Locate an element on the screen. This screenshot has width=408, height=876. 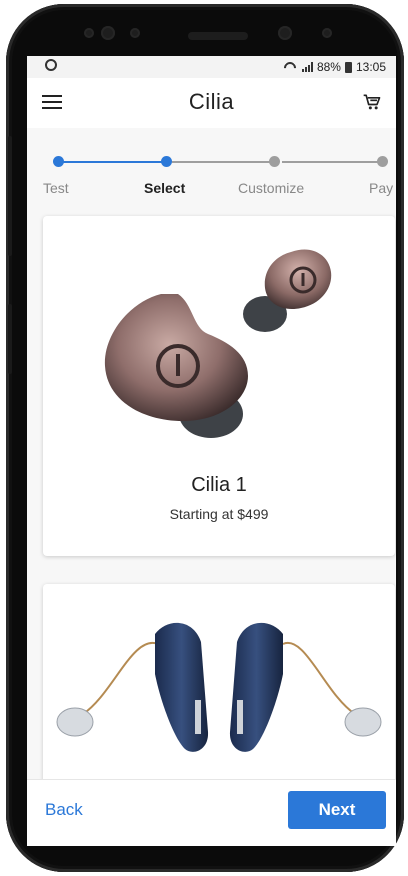
next-button: Next is located at coordinates (337, 810).